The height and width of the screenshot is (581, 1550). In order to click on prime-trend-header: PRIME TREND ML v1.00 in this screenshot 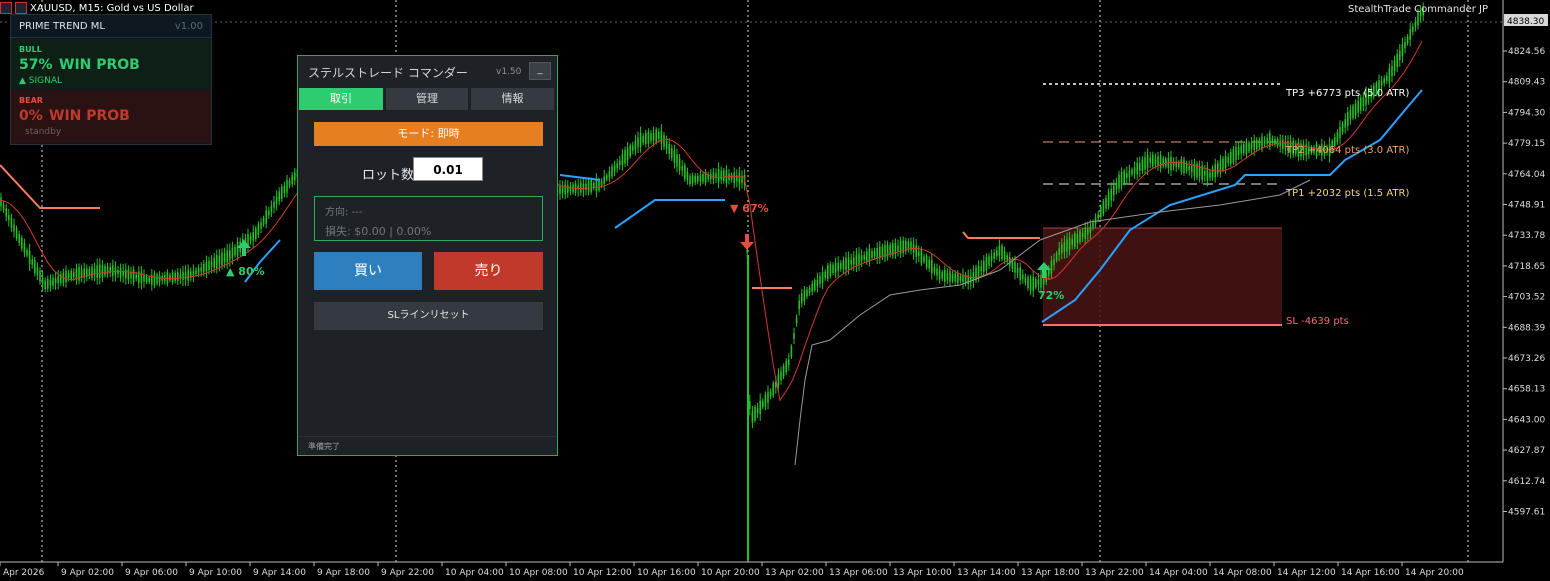, I will do `click(111, 26)`.